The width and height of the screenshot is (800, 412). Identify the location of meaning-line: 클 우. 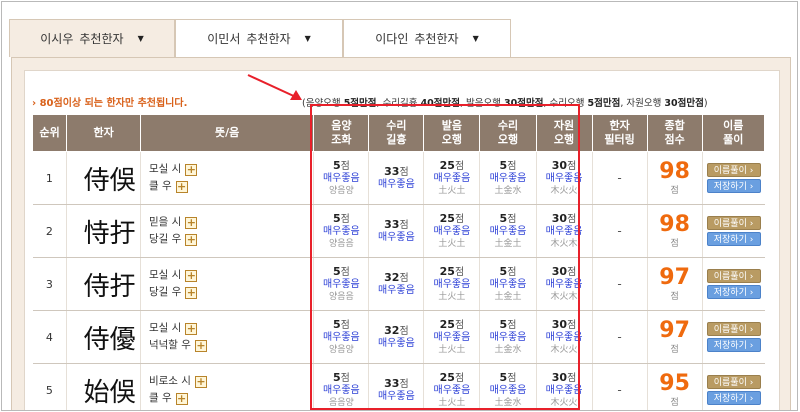
(160, 186).